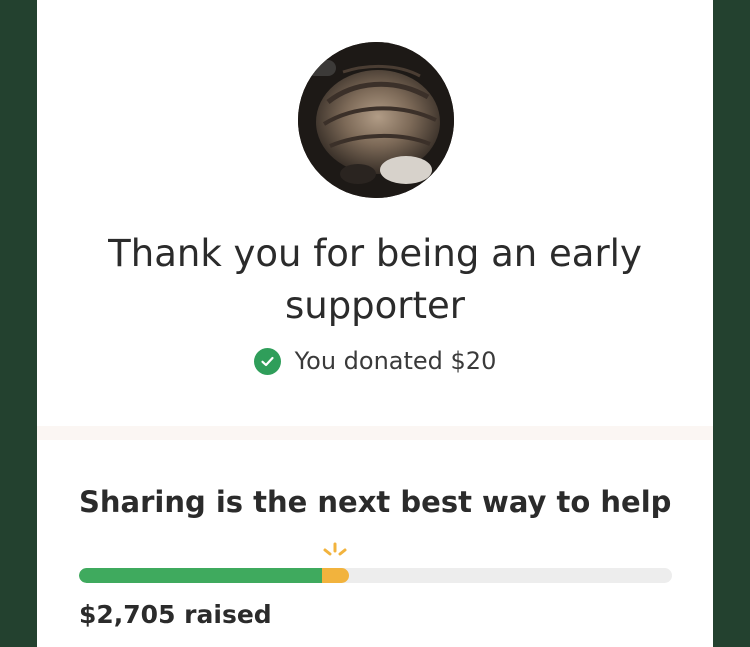 The width and height of the screenshot is (750, 647). What do you see at coordinates (375, 279) in the screenshot?
I see `thank-you-title: Thank you for being an early supporter` at bounding box center [375, 279].